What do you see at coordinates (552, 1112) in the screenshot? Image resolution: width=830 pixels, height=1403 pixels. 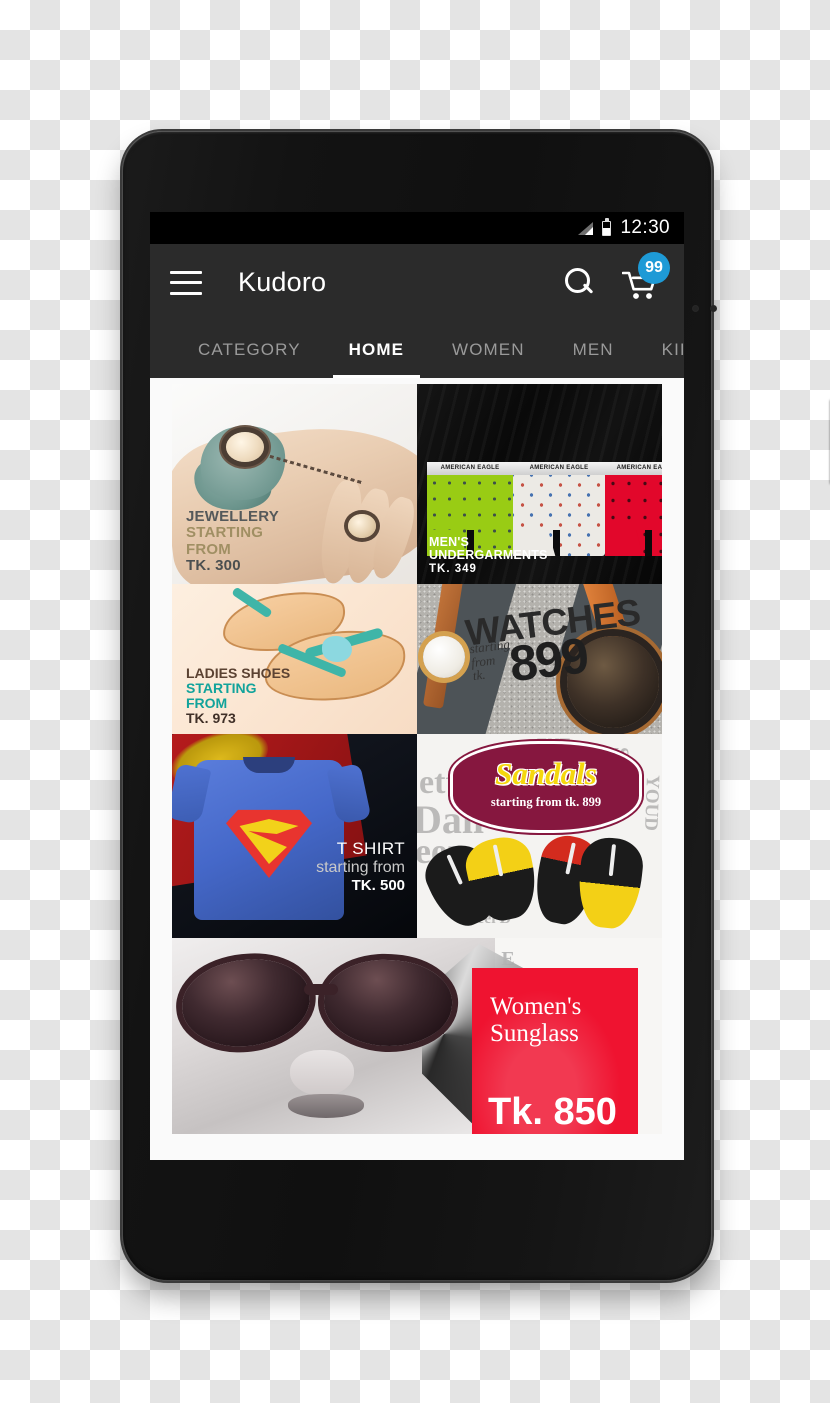 I see `caption-price: Tk. 850` at bounding box center [552, 1112].